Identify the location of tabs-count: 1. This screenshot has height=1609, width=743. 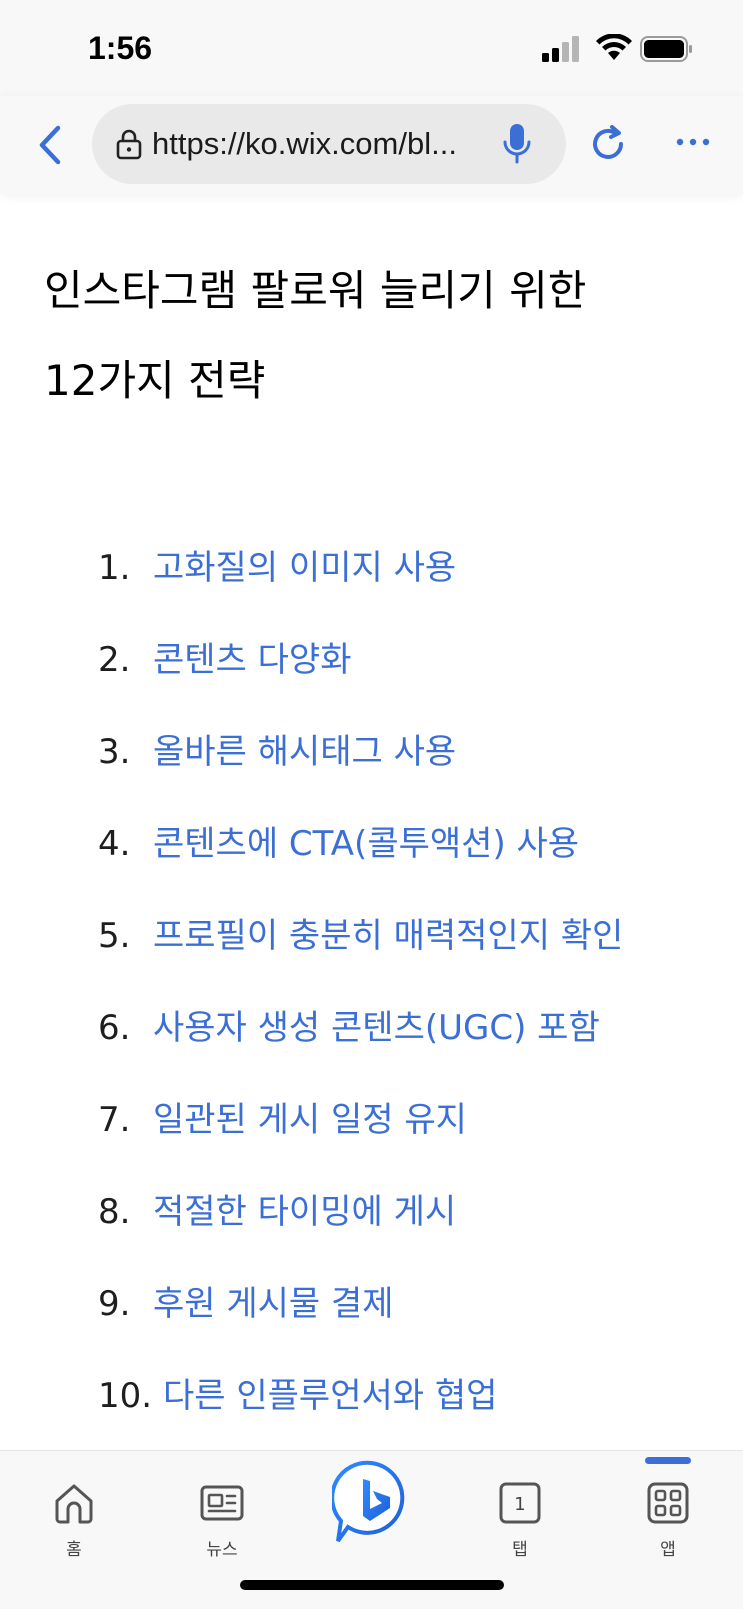
(519, 1504).